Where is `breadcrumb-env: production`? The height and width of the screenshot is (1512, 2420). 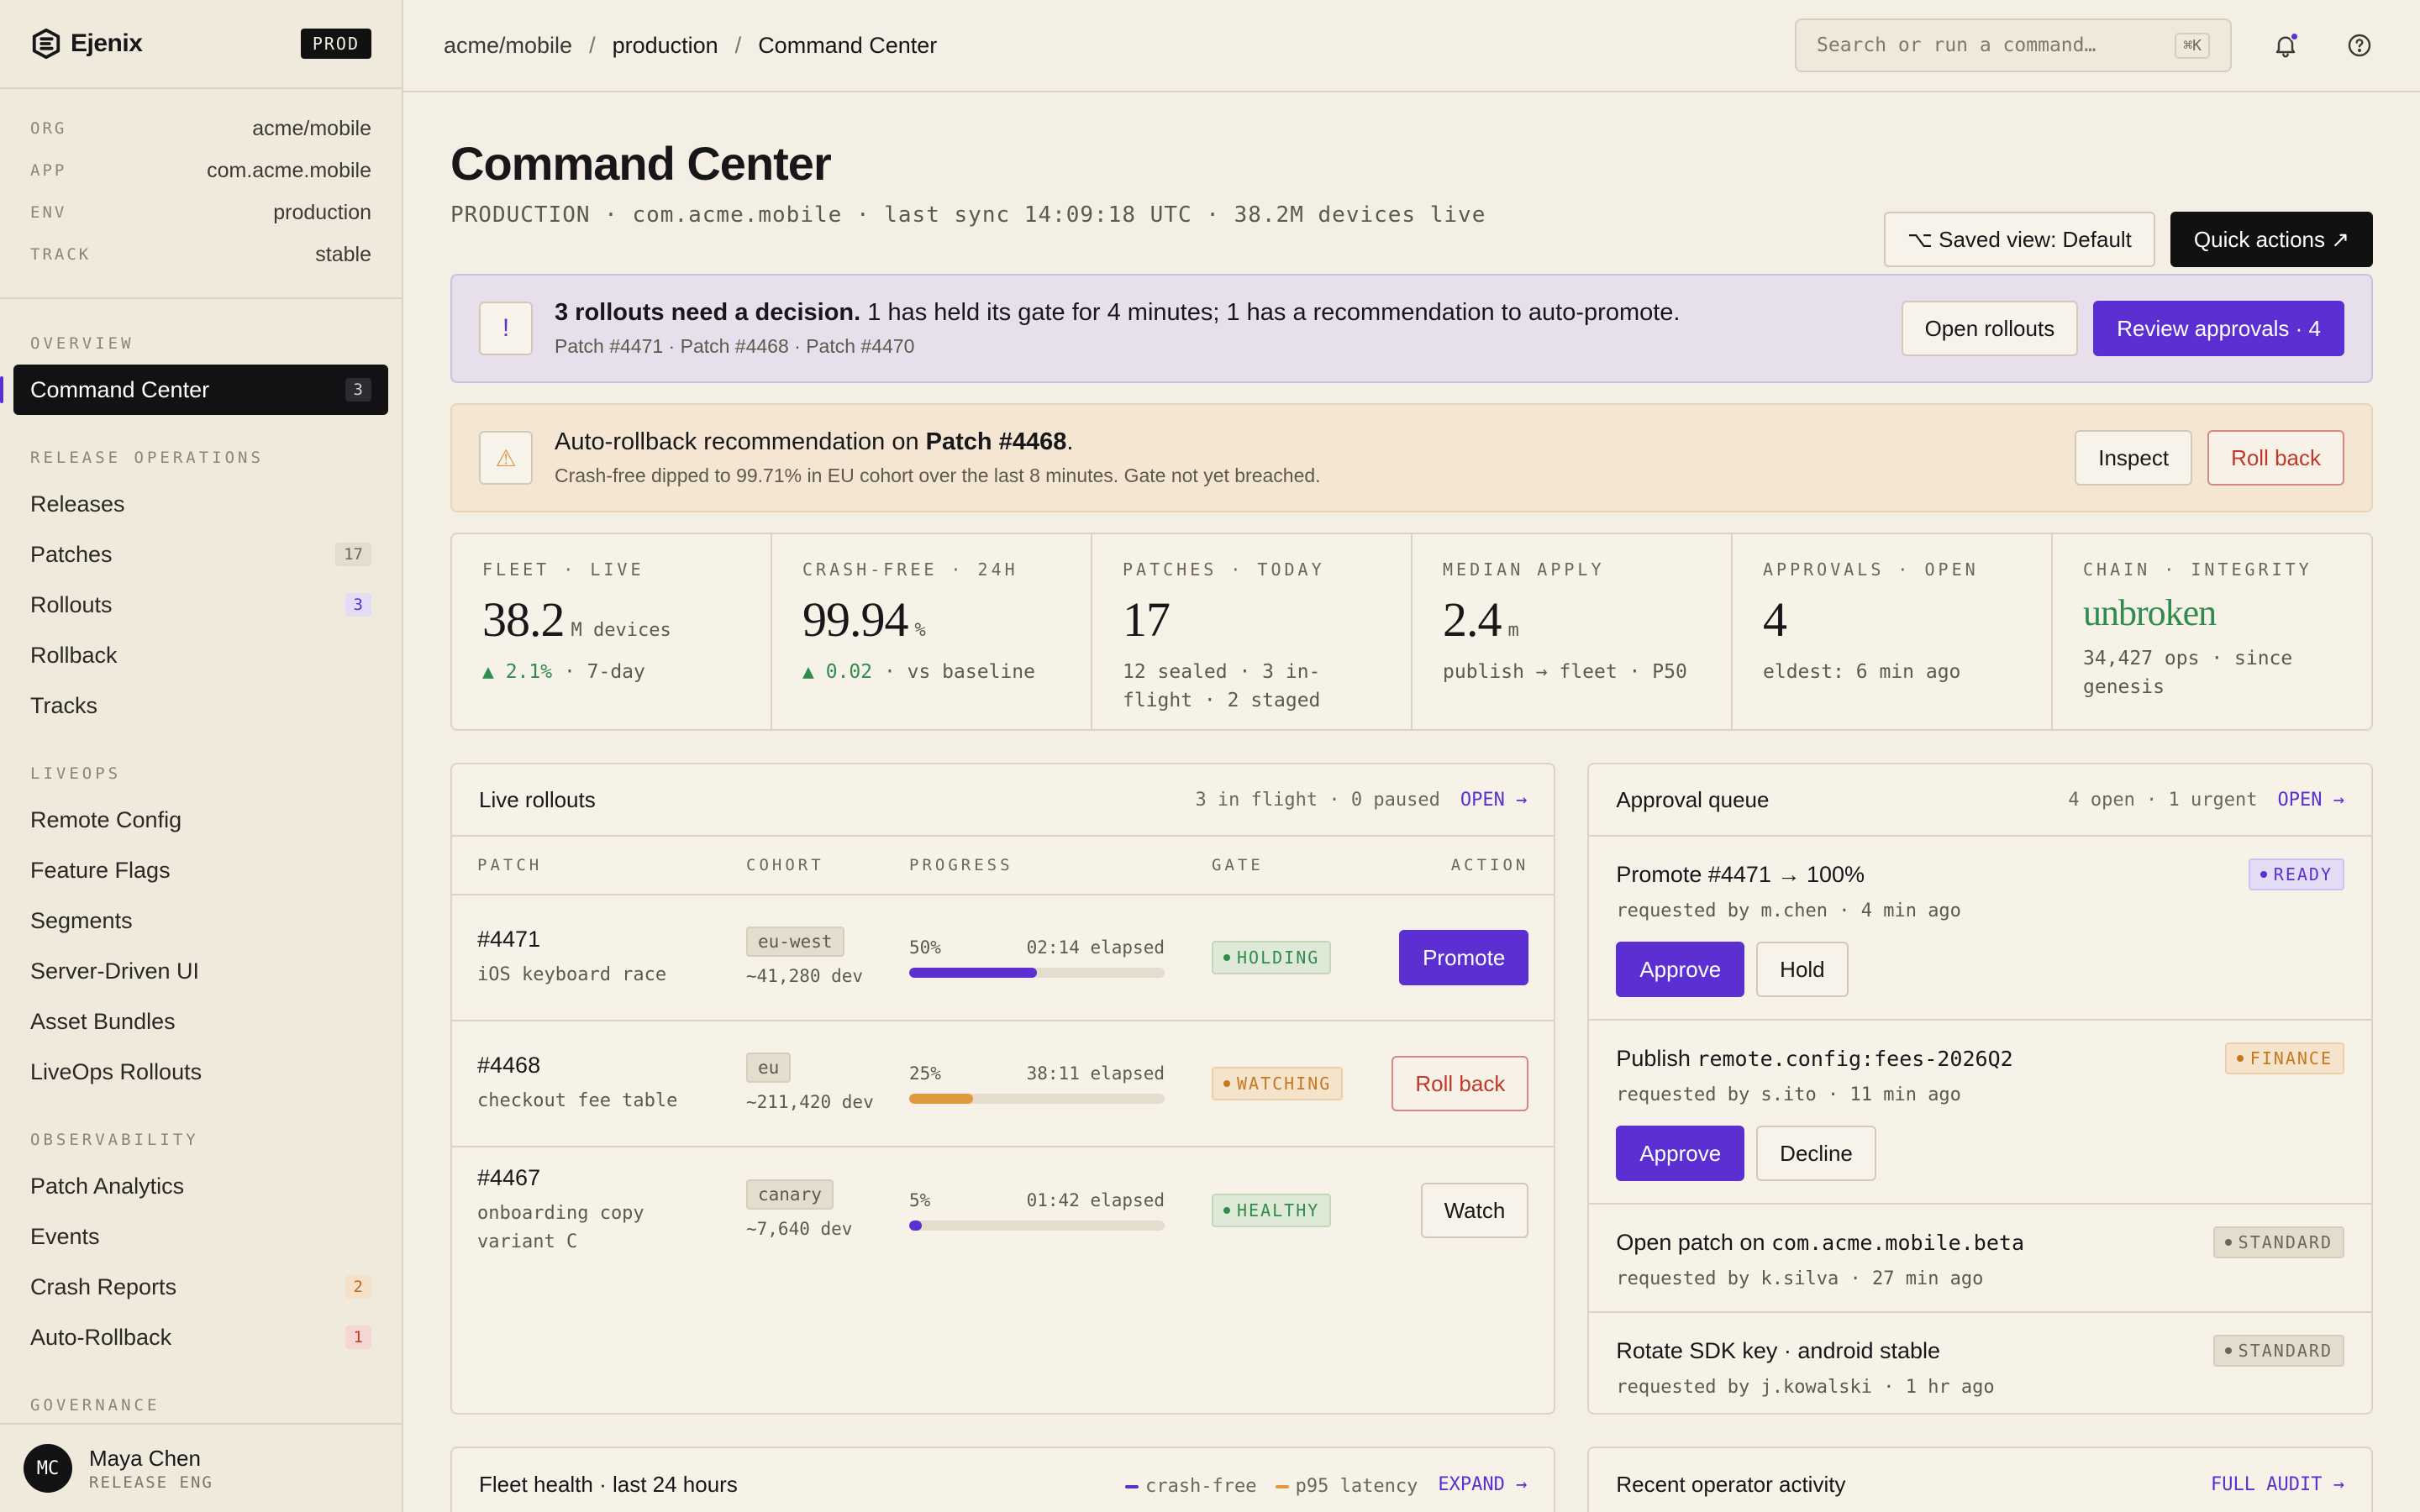
breadcrumb-env: production is located at coordinates (665, 46).